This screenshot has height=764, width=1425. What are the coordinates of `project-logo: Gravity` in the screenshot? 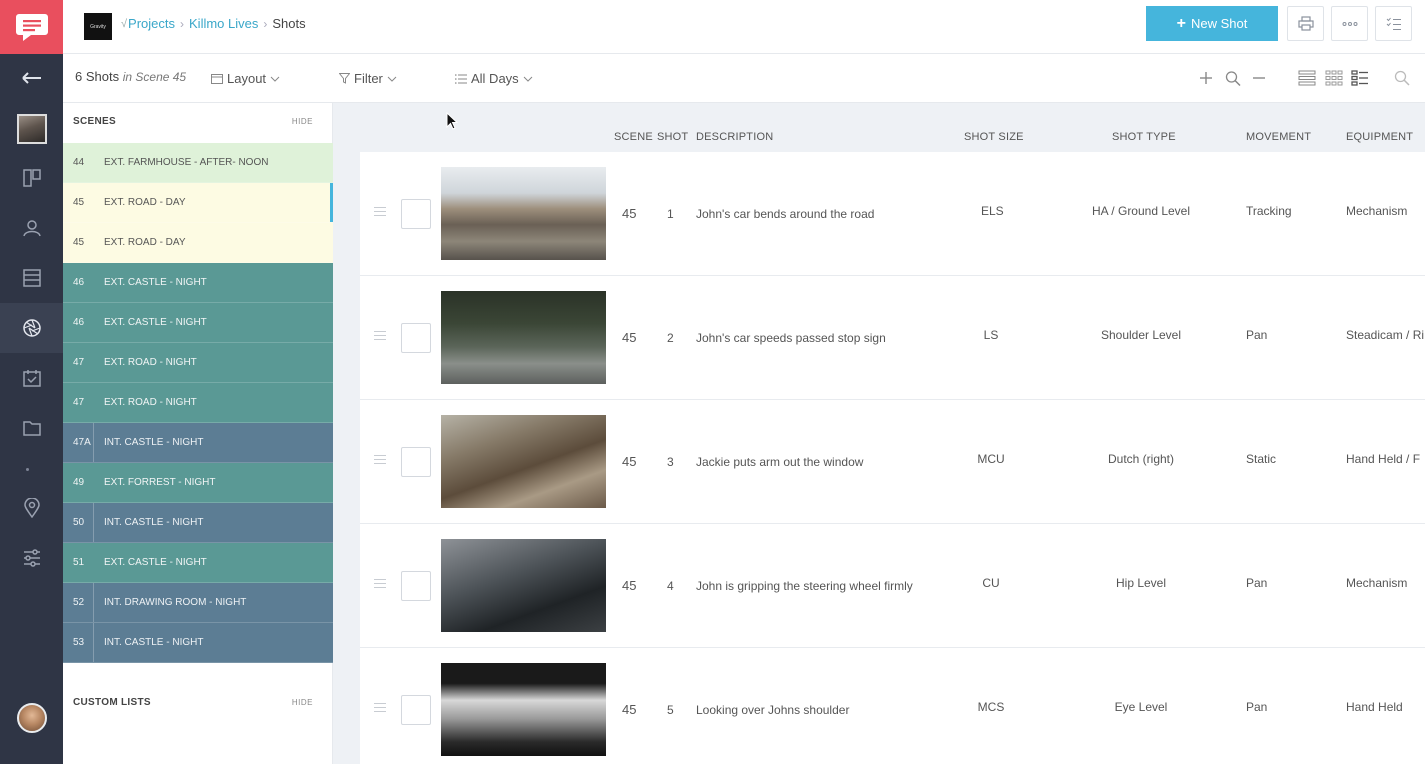 It's located at (98, 26).